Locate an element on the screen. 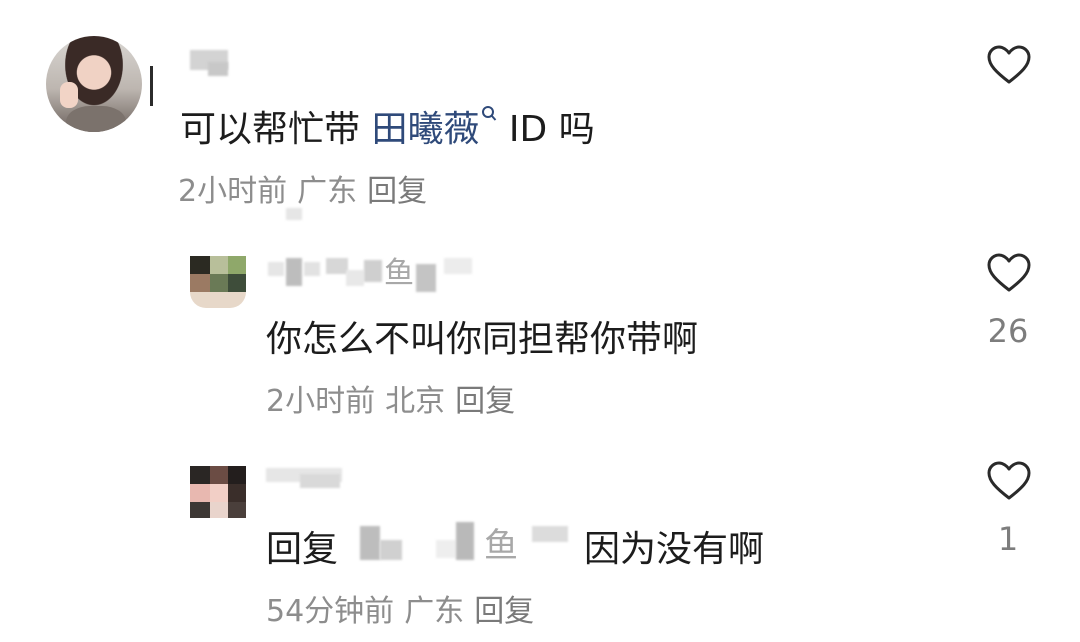 This screenshot has height=642, width=1080. comment-meta: 2小时前 广东 回复 is located at coordinates (307, 188).